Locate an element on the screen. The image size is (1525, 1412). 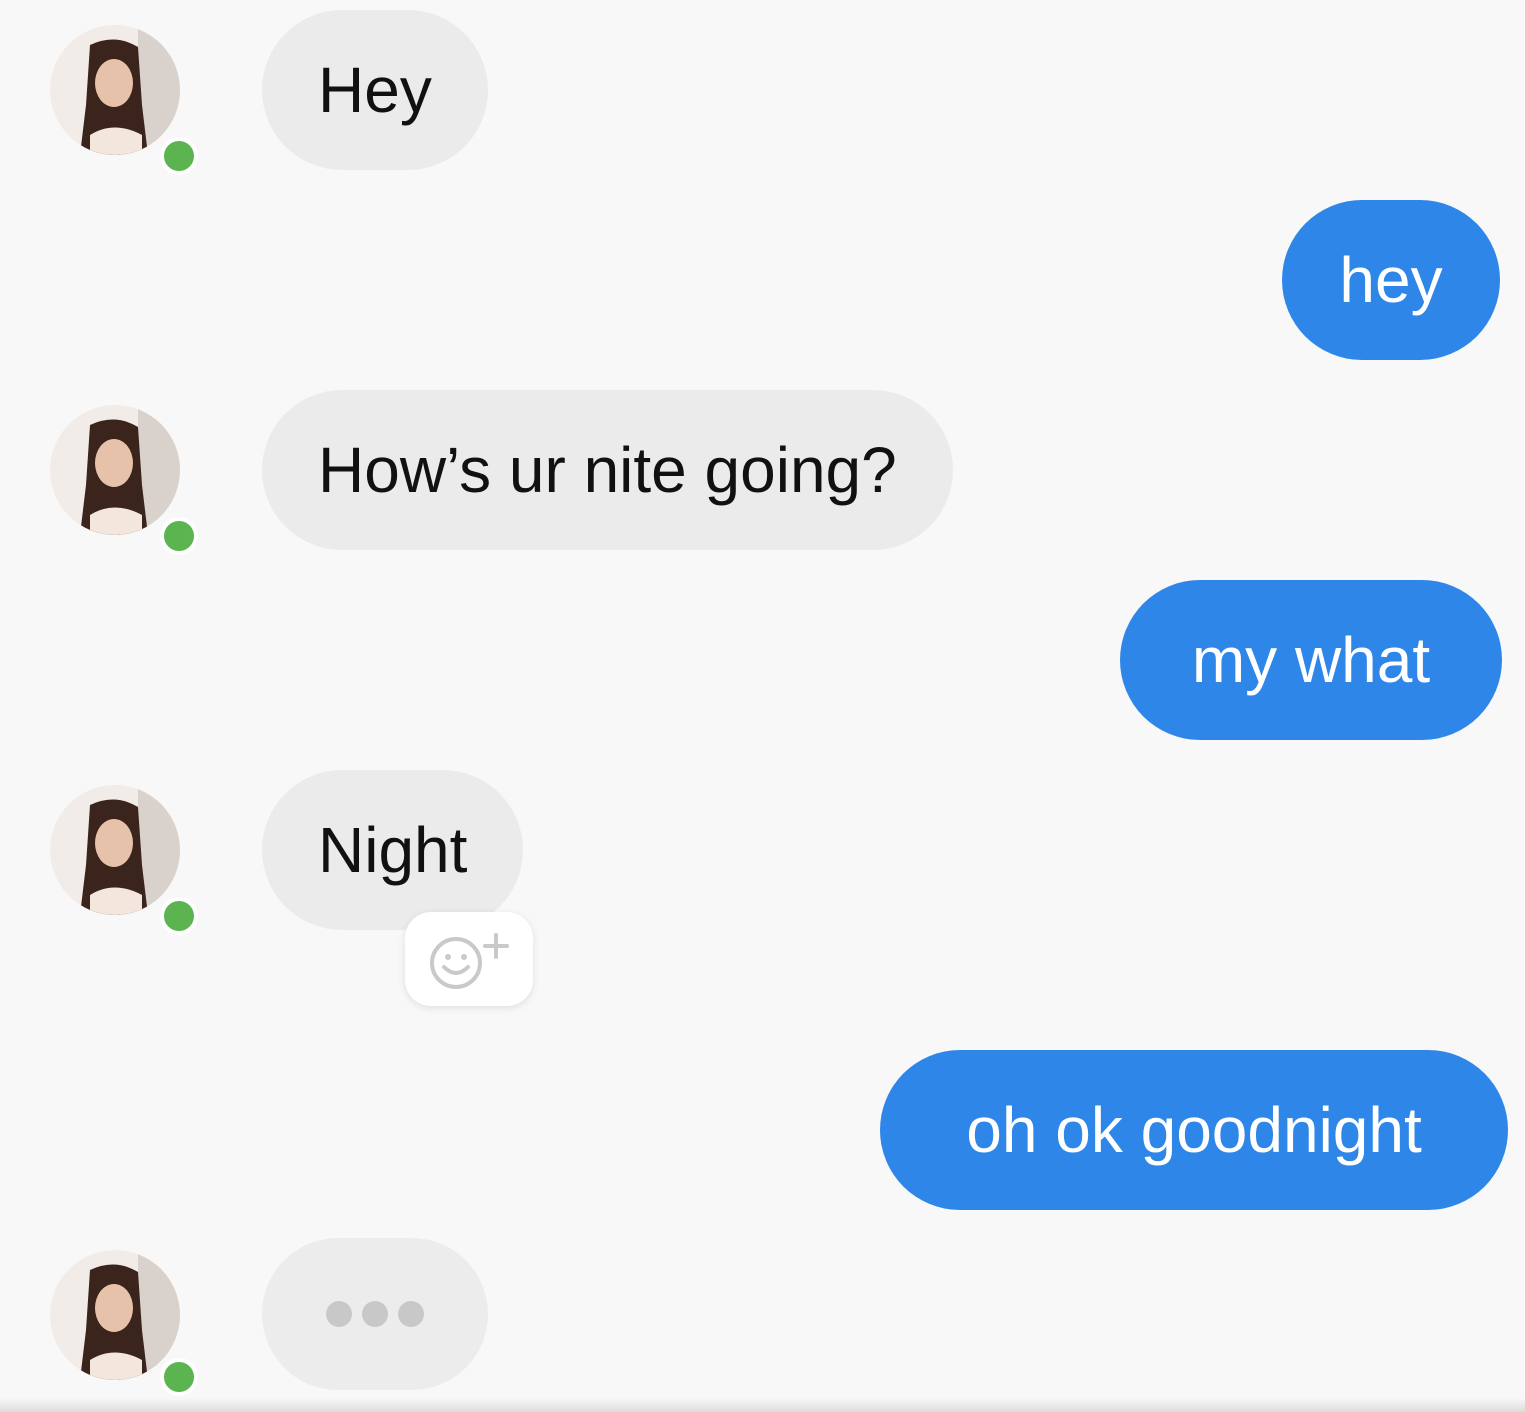
message-bubble-incoming: How’s ur nite going? is located at coordinates (607, 470).